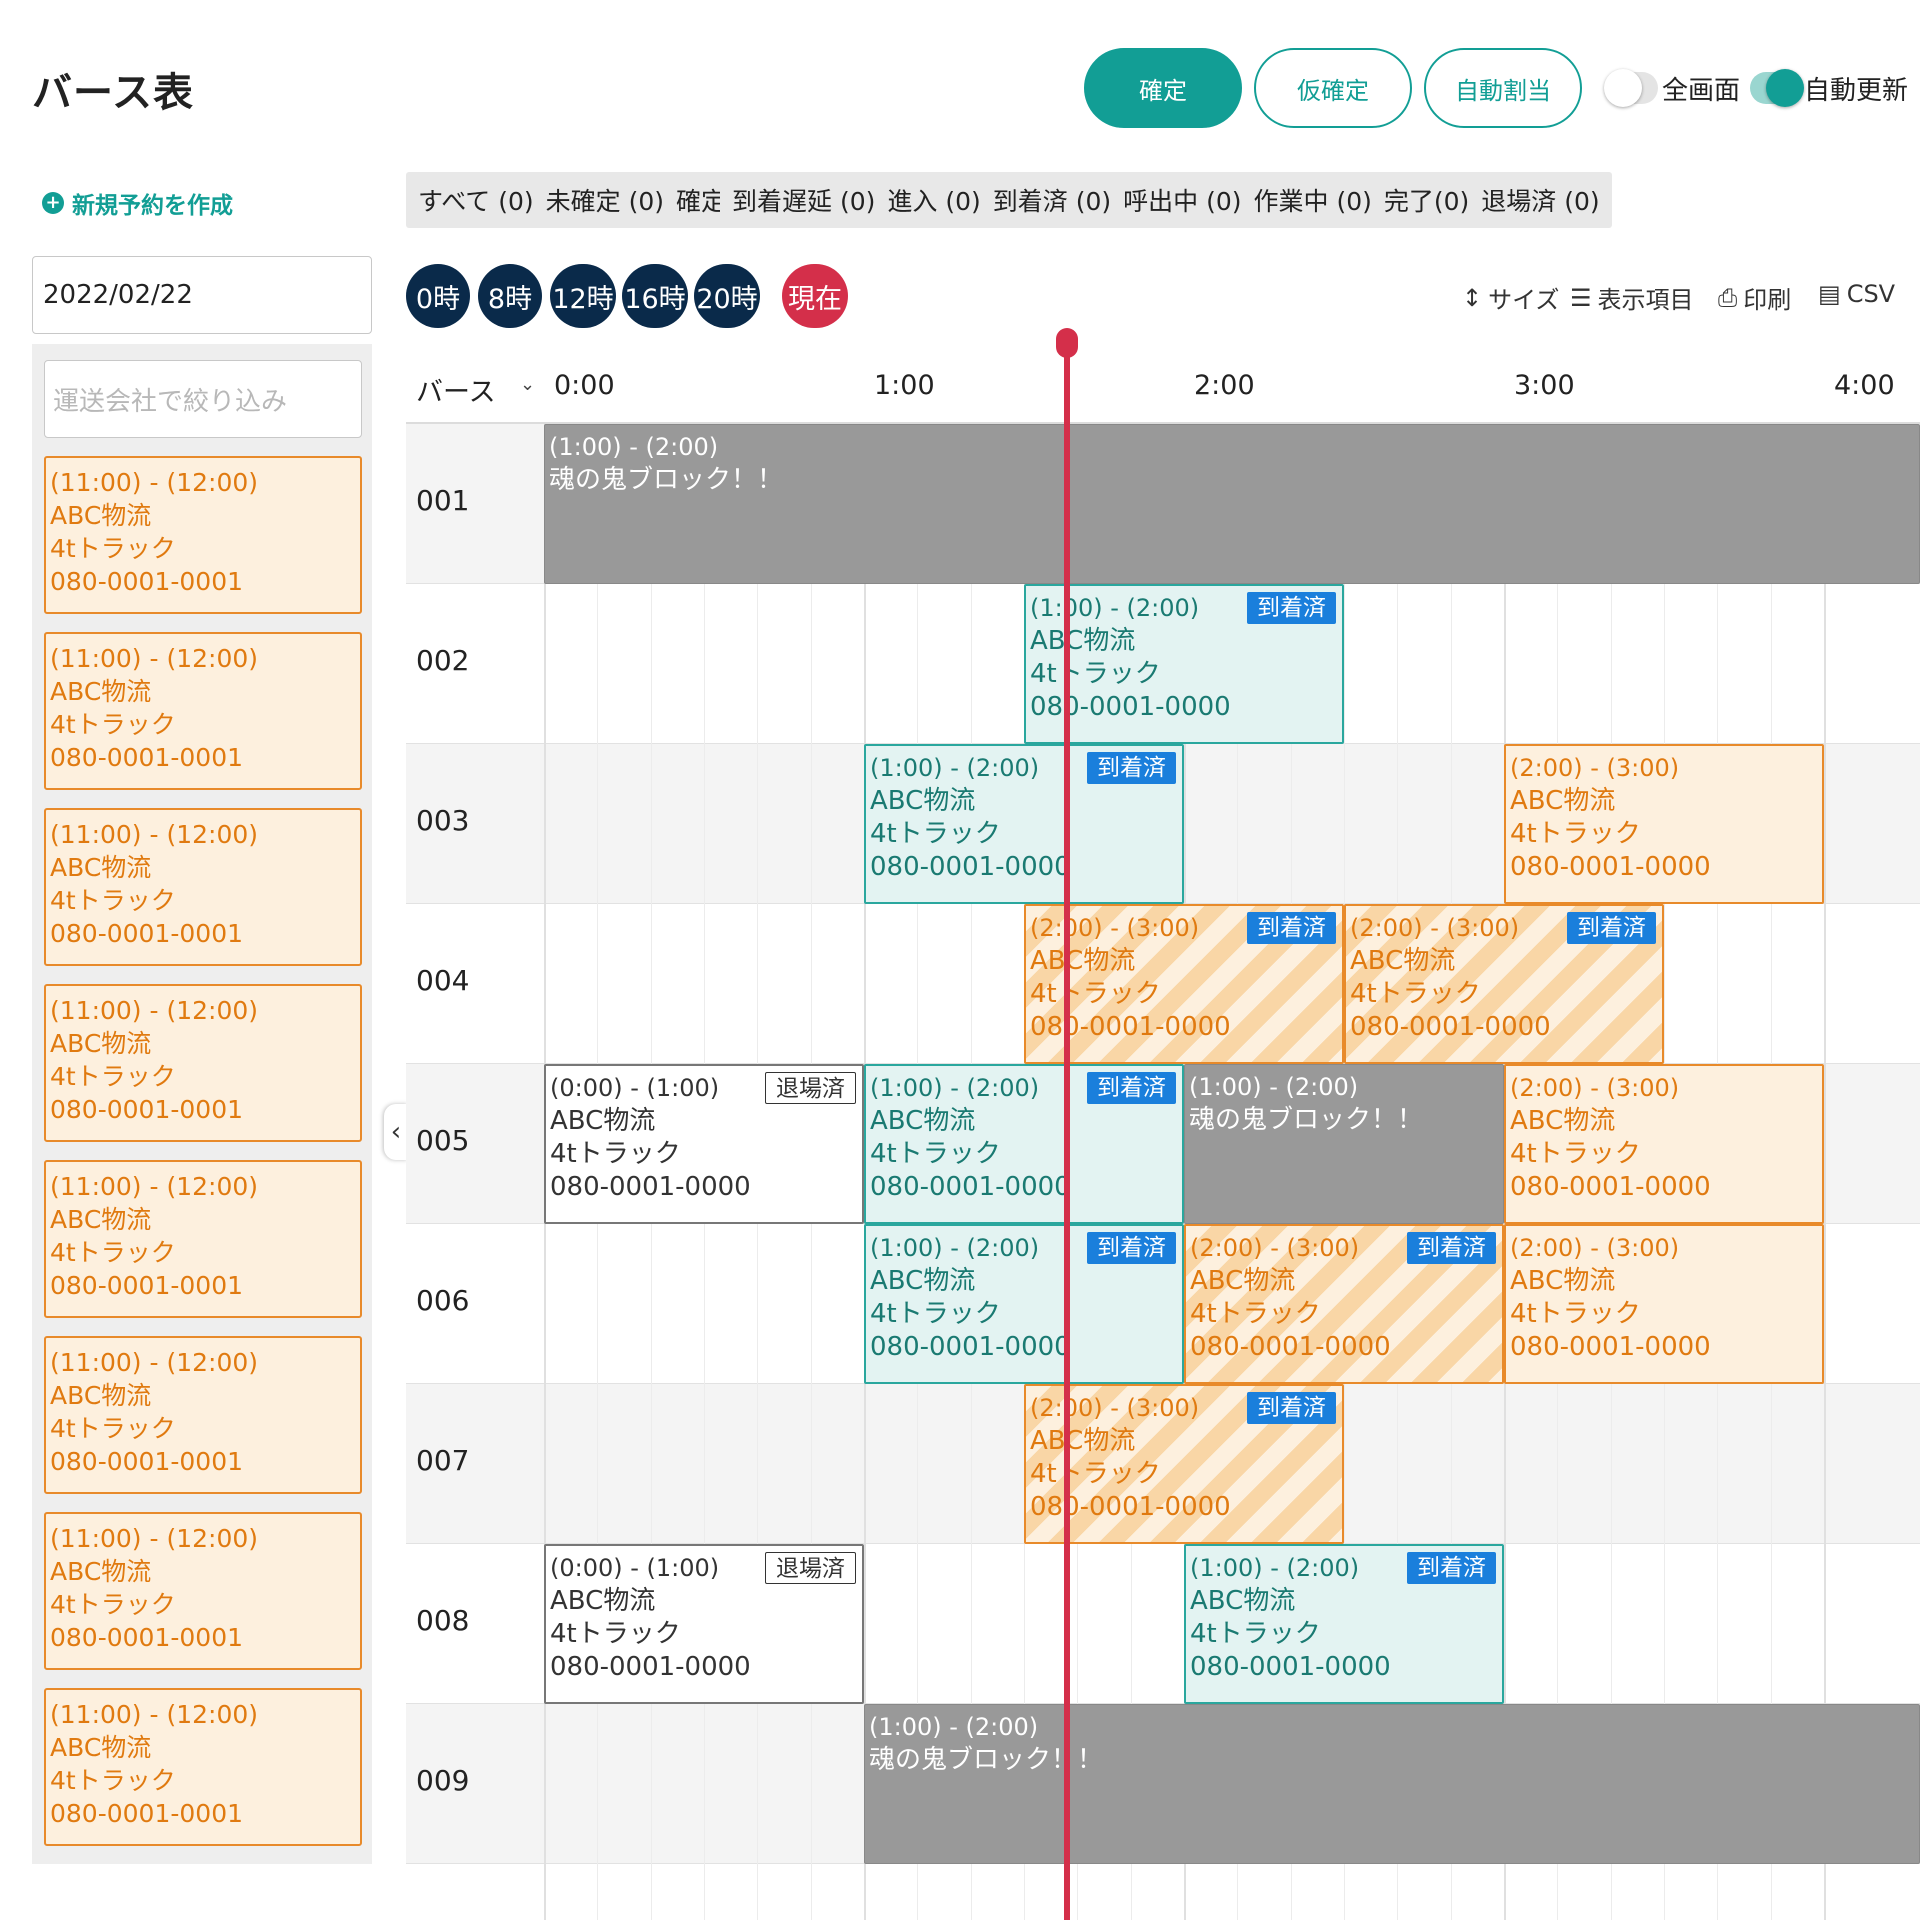 The height and width of the screenshot is (1920, 1920). Describe the element at coordinates (1224, 385) in the screenshot. I see `time-label: 2:00` at that location.